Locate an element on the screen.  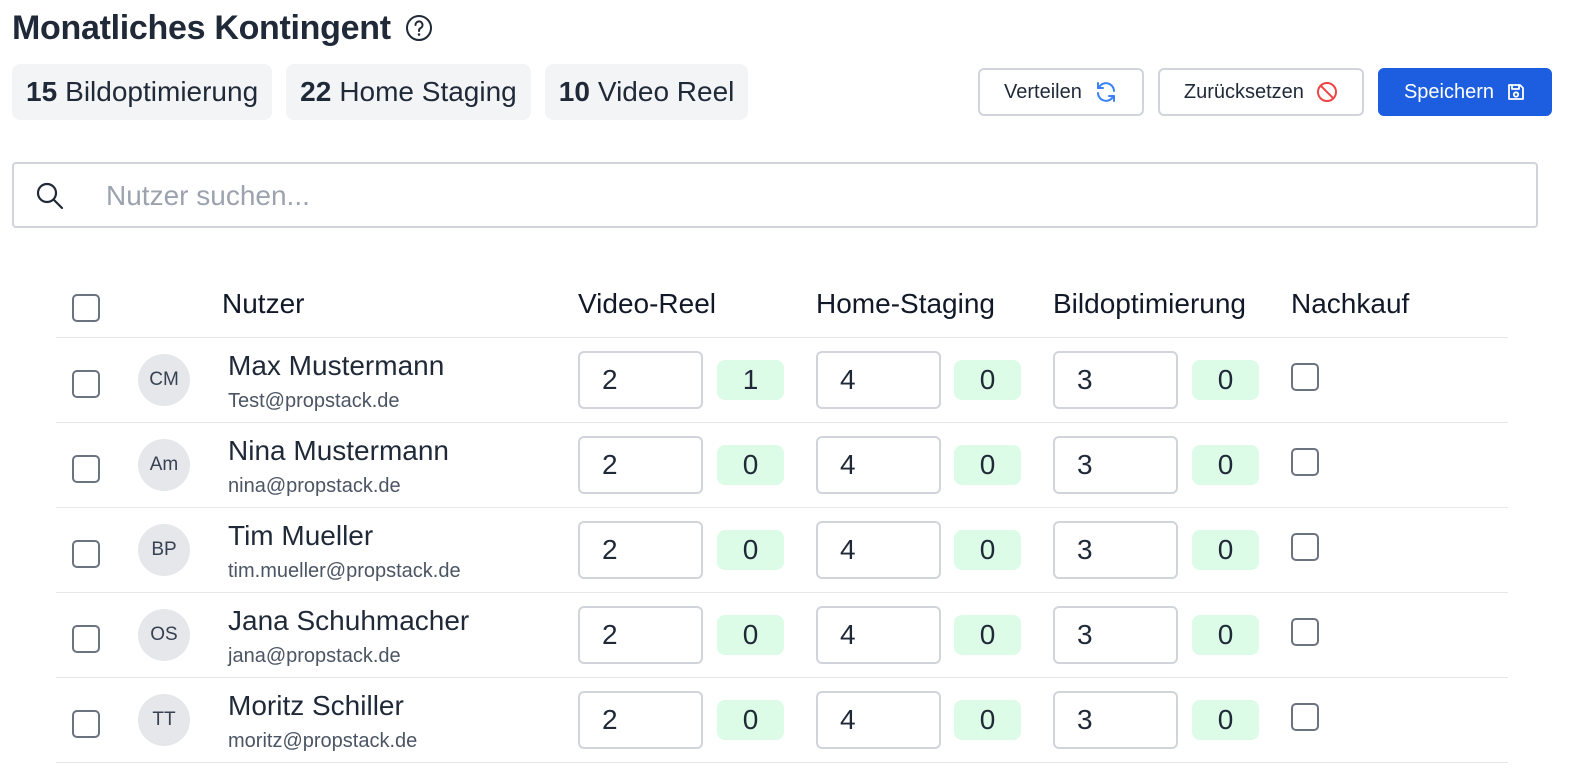
column-header-bildoptimierung: Bildoptimierung is located at coordinates (1149, 303).